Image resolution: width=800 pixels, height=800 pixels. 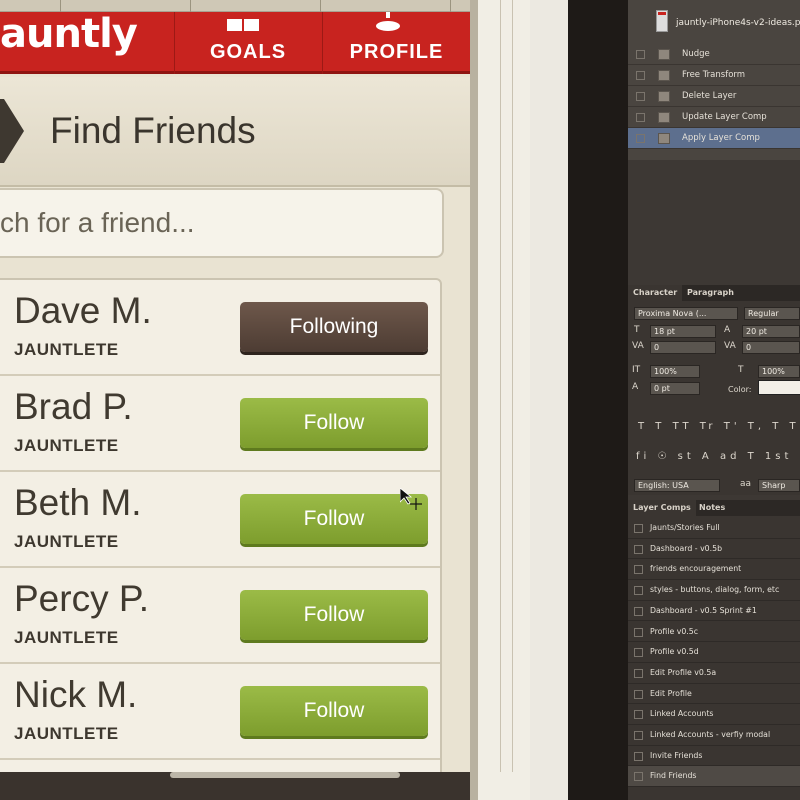 I want to click on layer-comp-item: styles - buttons, dialog, form, etc, so click(x=714, y=590).